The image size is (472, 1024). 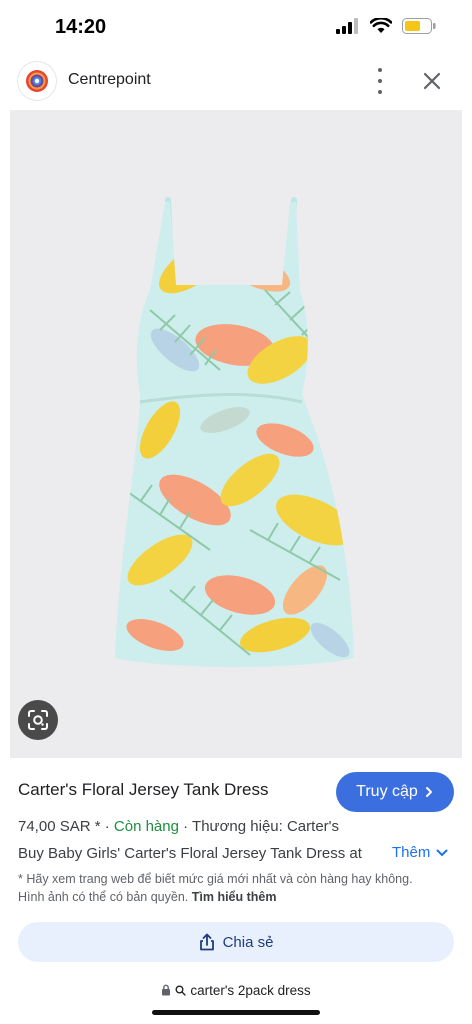 I want to click on share-label: Chia sẻ, so click(x=248, y=942).